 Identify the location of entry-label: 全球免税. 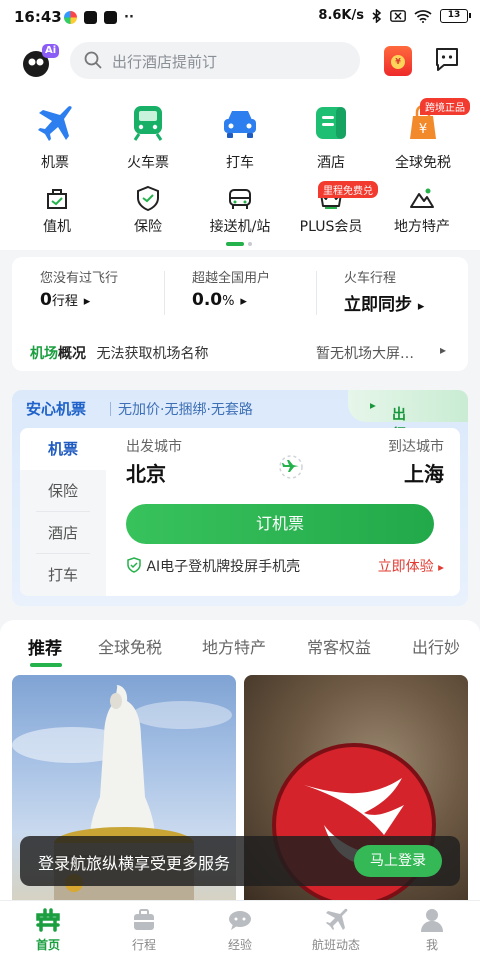
(423, 163).